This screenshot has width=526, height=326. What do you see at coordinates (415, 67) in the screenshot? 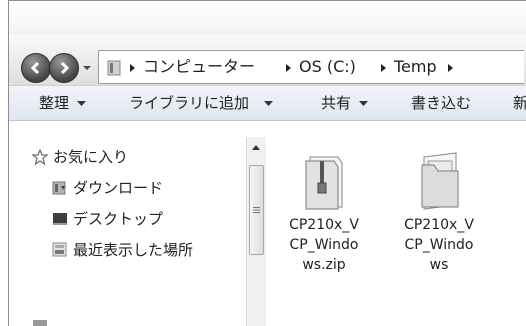
I see `breadcrumb-temp: Temp` at bounding box center [415, 67].